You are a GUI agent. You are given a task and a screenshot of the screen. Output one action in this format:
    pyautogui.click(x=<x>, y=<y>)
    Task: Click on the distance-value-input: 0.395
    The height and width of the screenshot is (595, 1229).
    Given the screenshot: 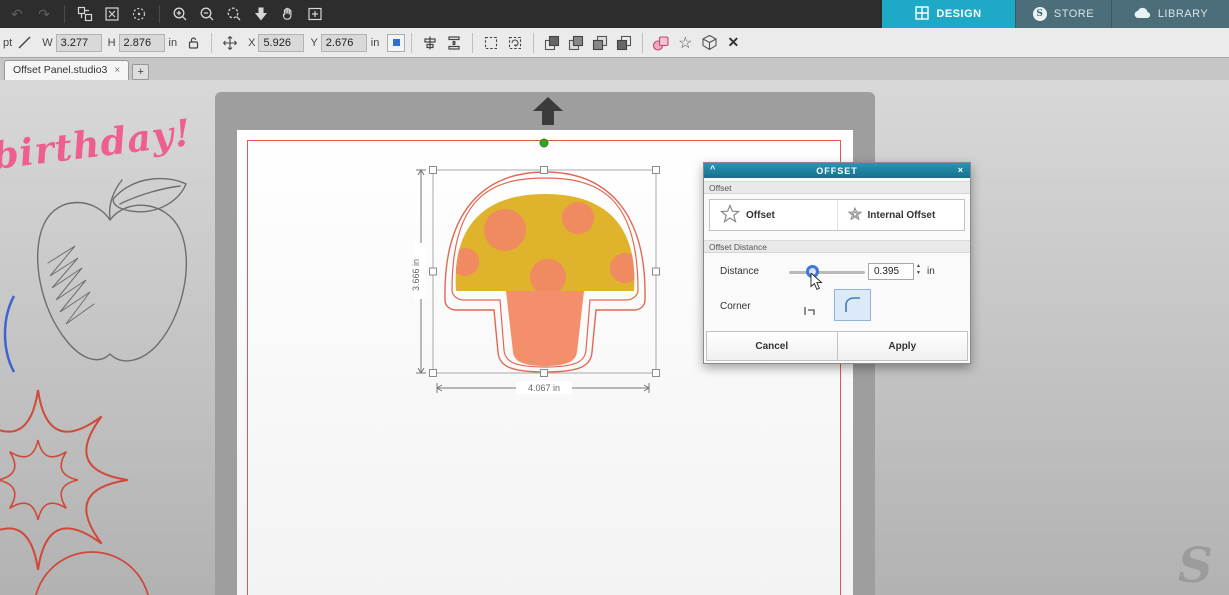 What is the action you would take?
    pyautogui.click(x=891, y=271)
    